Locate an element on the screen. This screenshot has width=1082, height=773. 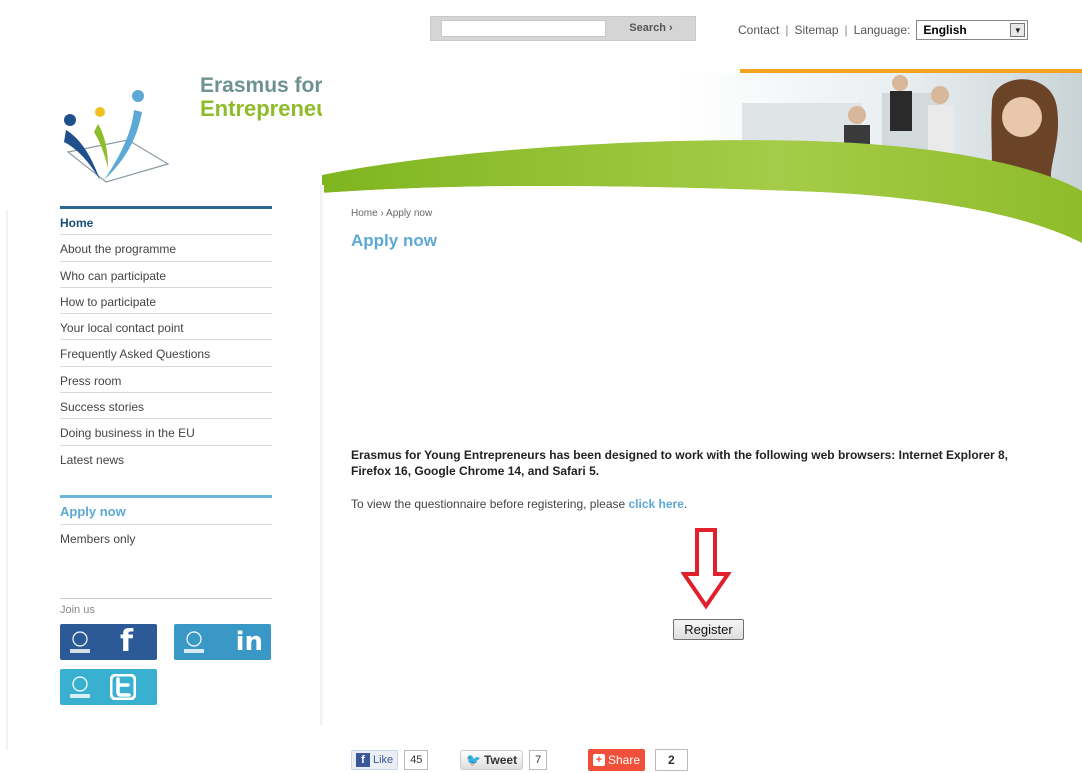
sitemap-link: Sitemap is located at coordinates (816, 30).